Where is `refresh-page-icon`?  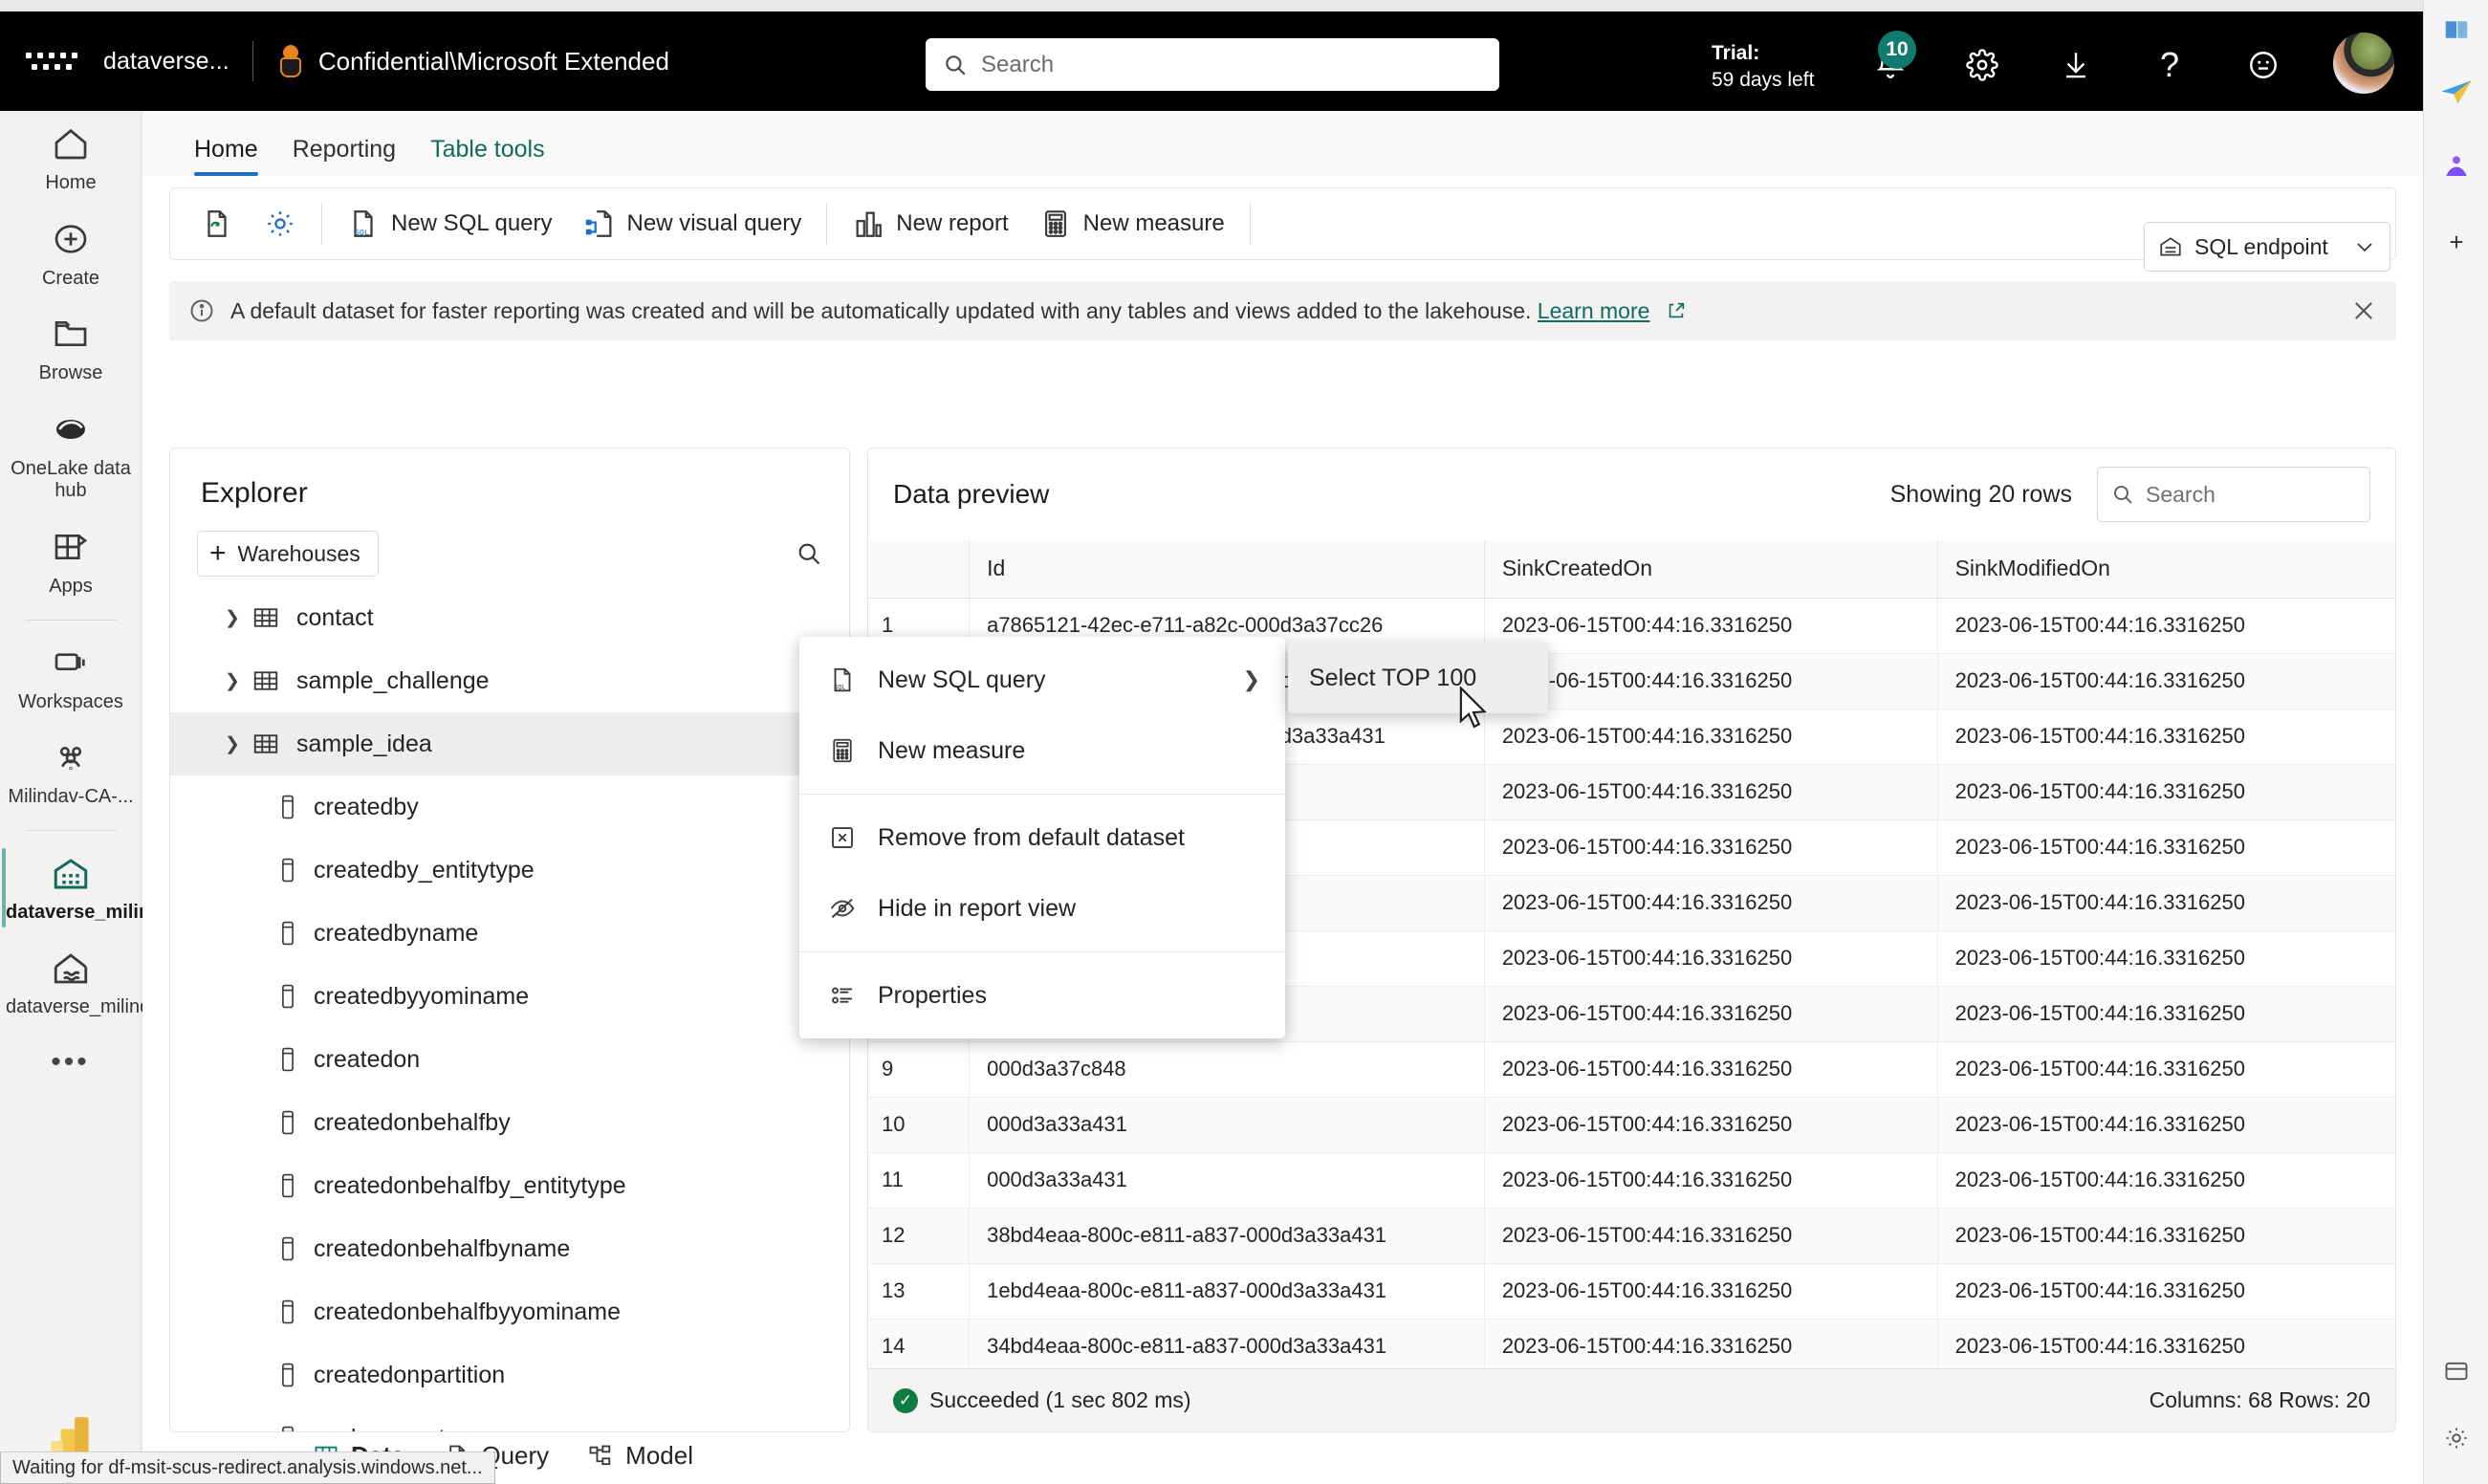
refresh-page-icon is located at coordinates (217, 224).